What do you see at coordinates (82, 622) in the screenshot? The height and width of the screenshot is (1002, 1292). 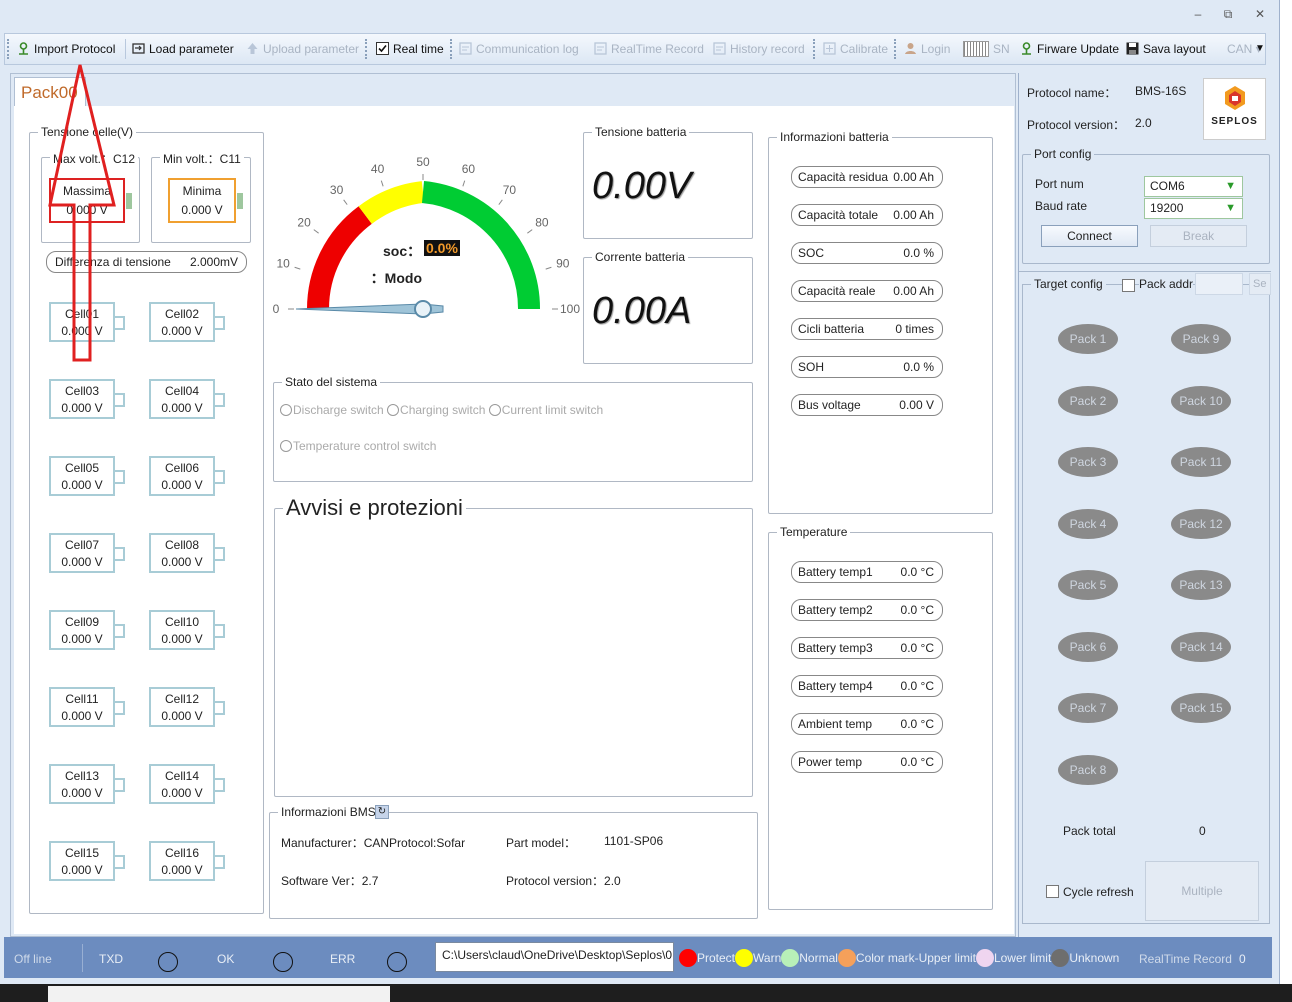 I see `cell-name: Cell09` at bounding box center [82, 622].